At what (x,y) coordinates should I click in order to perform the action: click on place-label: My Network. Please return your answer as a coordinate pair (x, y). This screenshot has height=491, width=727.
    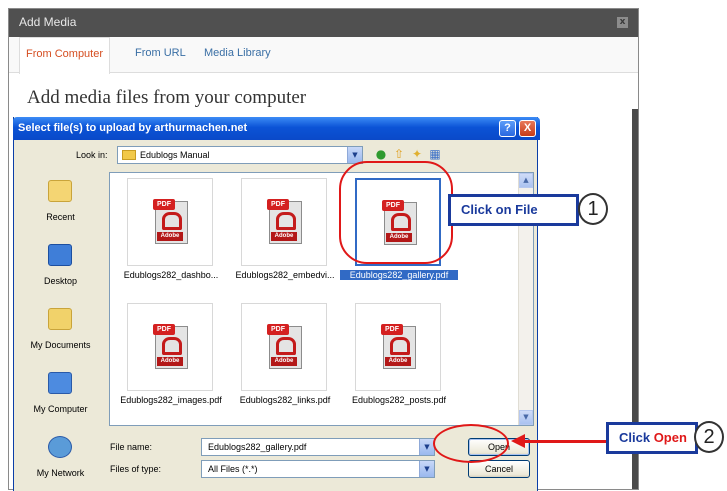
    Looking at the image, I should click on (60, 473).